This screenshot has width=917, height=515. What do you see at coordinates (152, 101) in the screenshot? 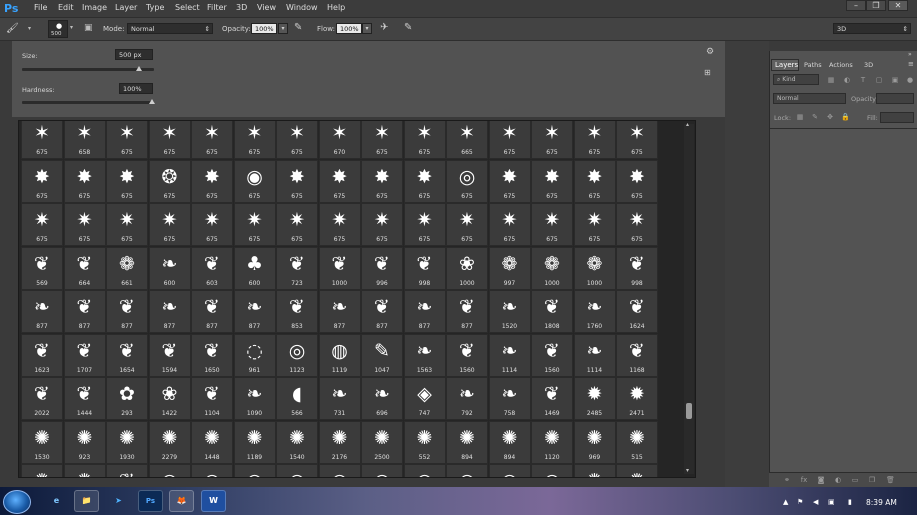
I see `hardness-slider-handle` at bounding box center [152, 101].